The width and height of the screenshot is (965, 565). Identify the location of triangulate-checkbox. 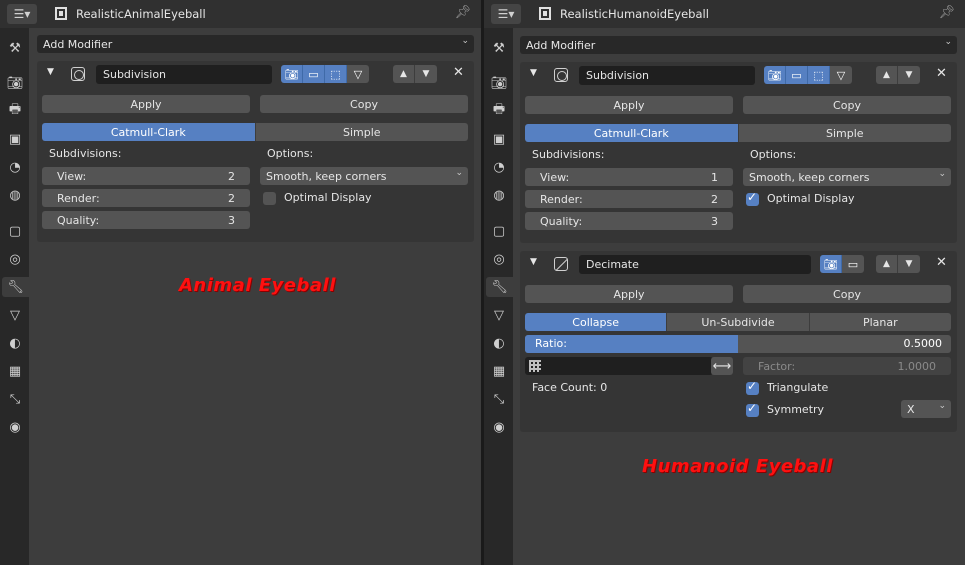
(752, 387).